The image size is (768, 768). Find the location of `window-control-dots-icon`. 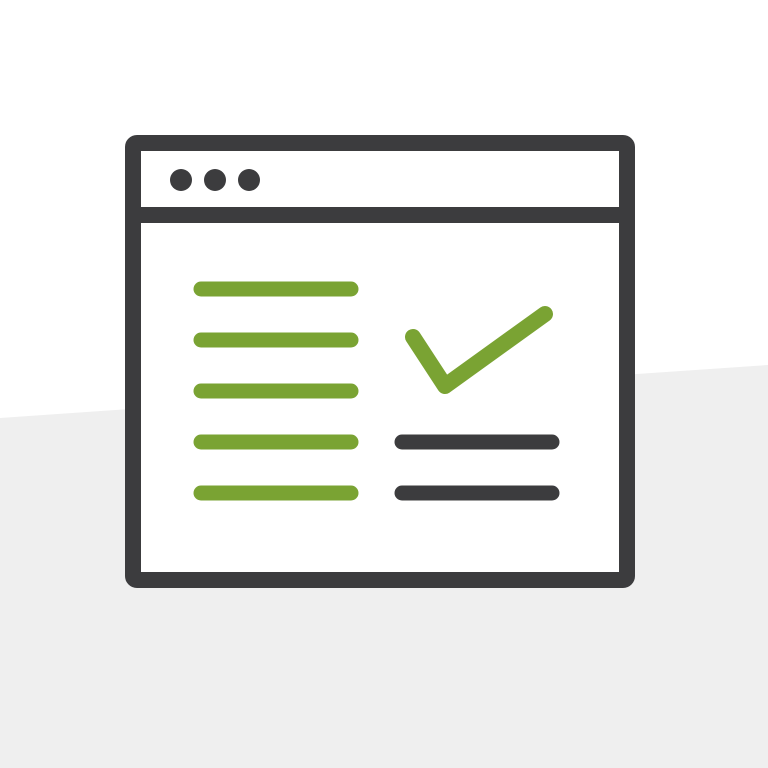

window-control-dots-icon is located at coordinates (215, 180).